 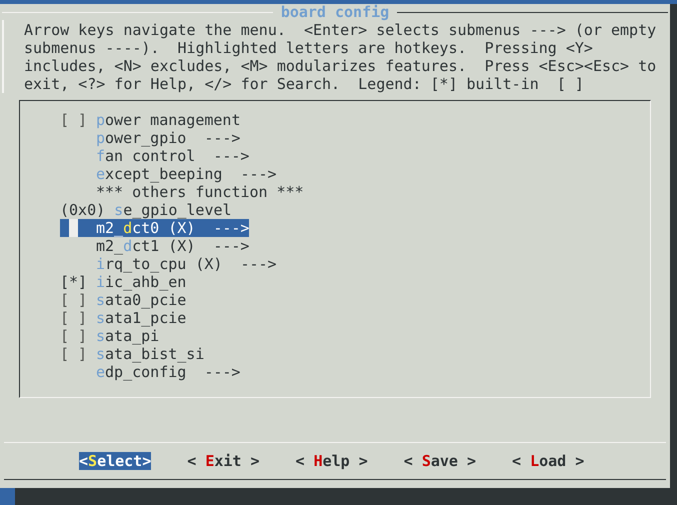 I want to click on taskbar-block, so click(x=7, y=496).